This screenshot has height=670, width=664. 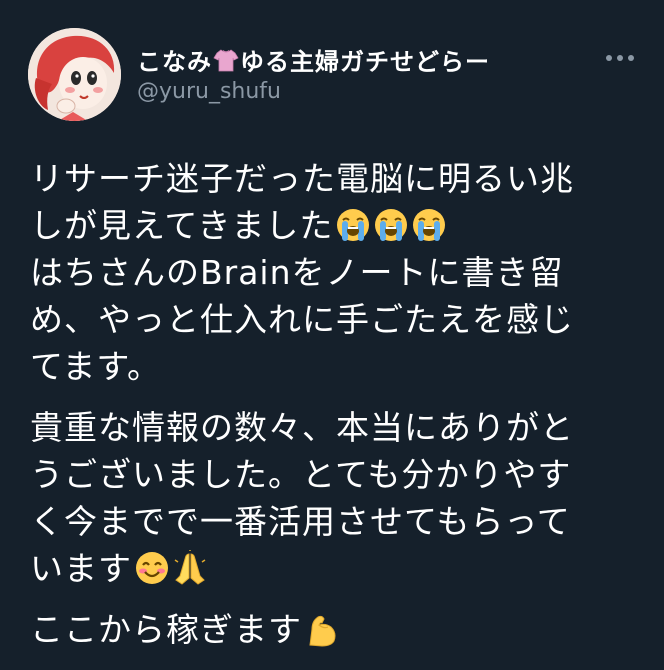 I want to click on flexed-biceps-icon, so click(x=322, y=629).